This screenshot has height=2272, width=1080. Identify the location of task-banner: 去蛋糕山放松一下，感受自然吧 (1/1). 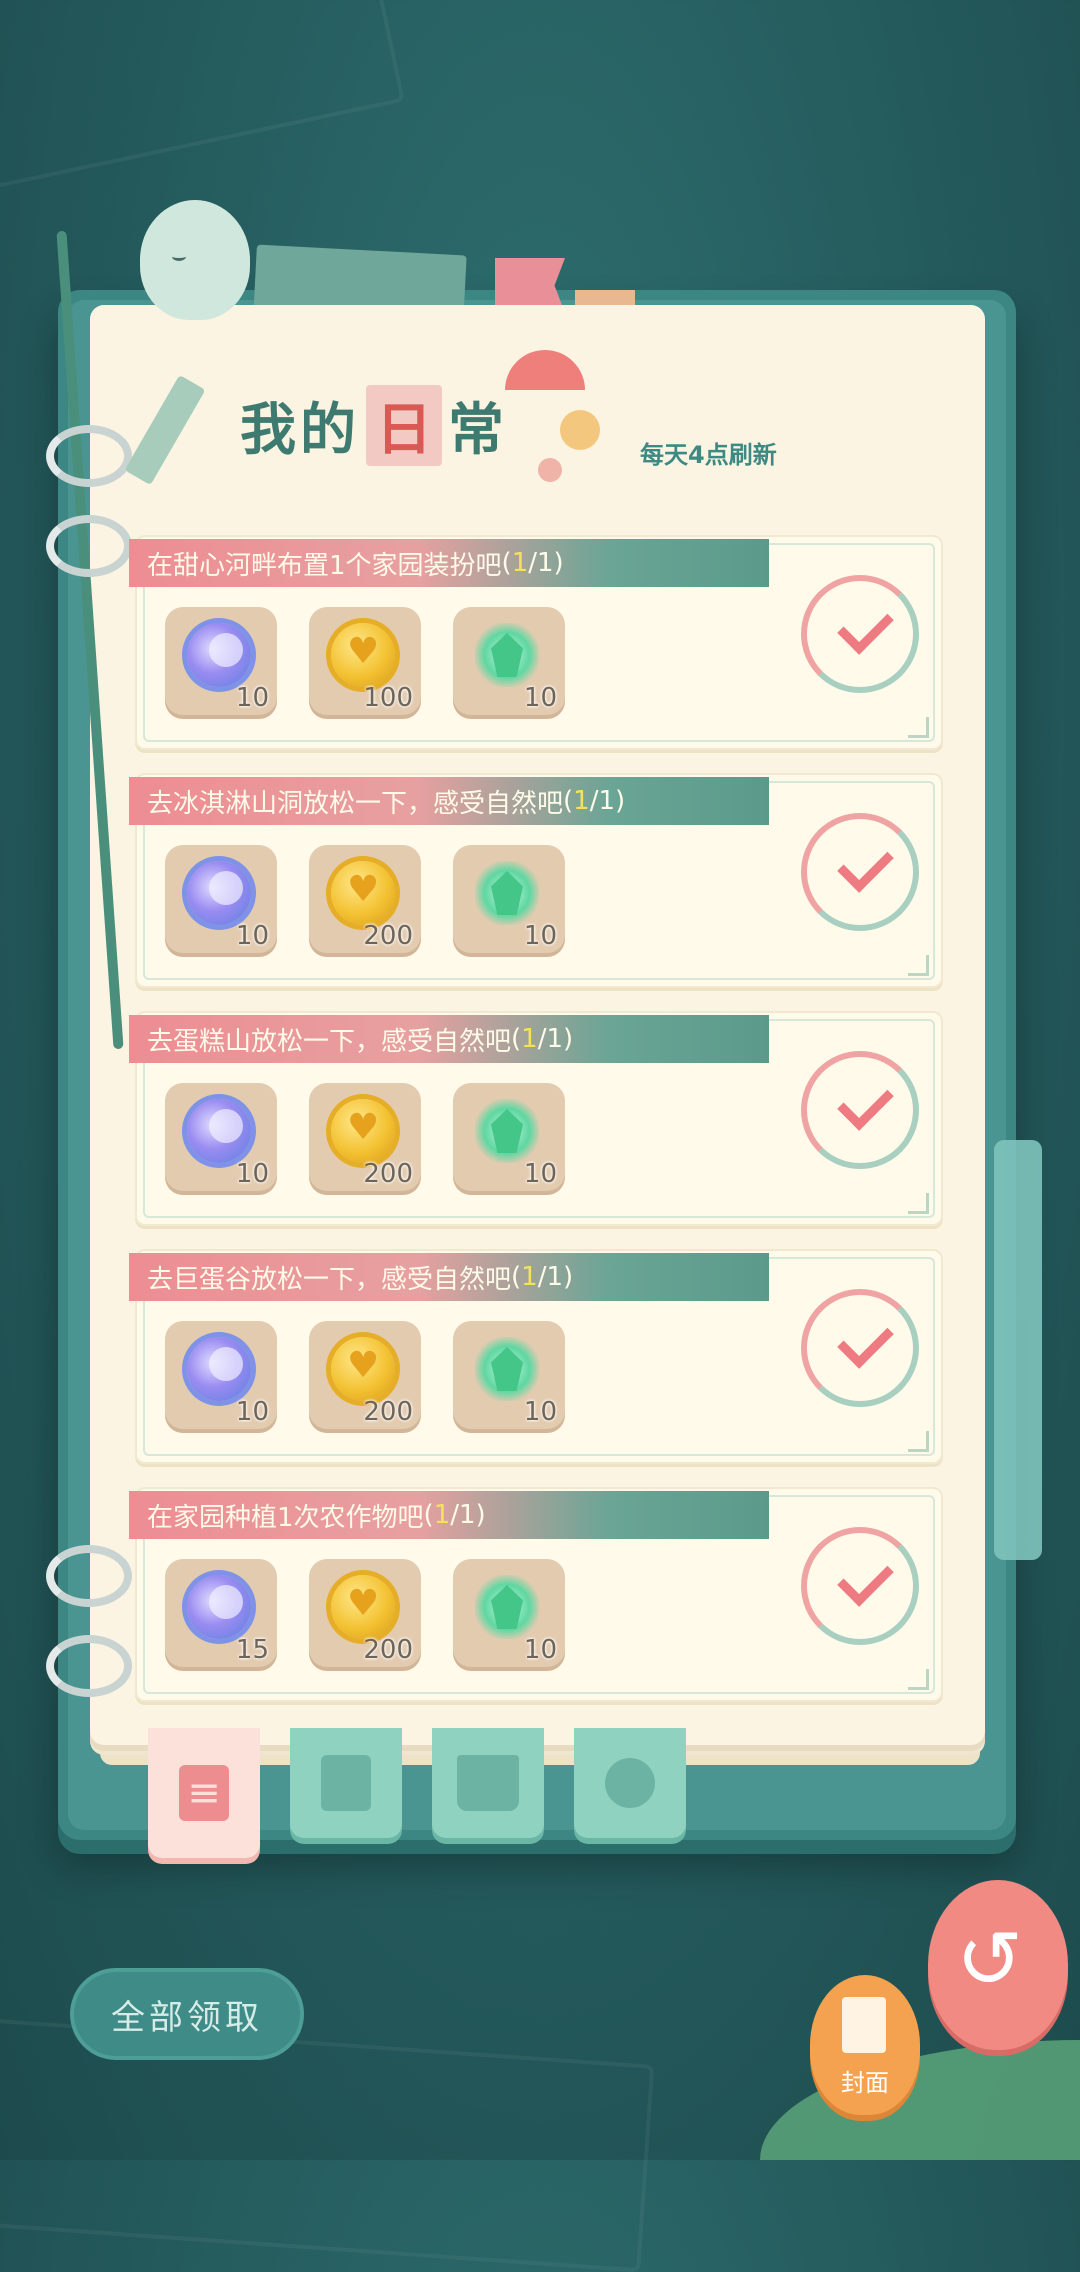
(449, 1039).